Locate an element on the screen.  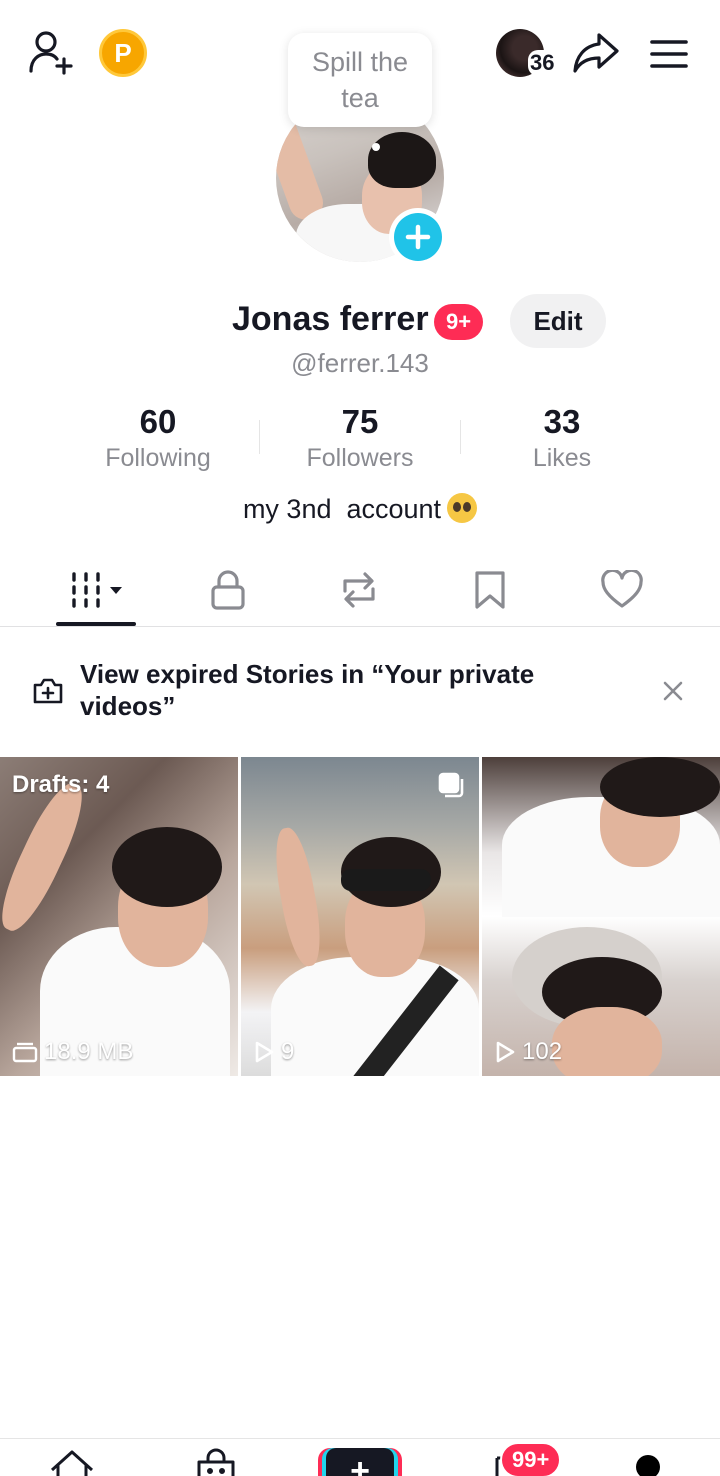
tooltip-pointer-dot is located at coordinates (376, 147).